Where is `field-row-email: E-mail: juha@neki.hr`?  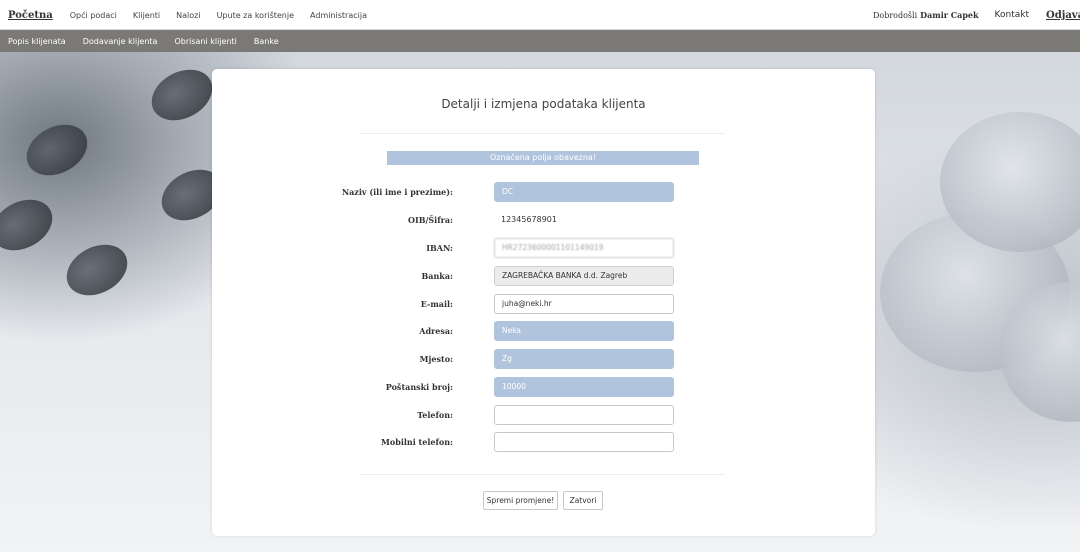 field-row-email: E-mail: juha@neki.hr is located at coordinates (543, 304).